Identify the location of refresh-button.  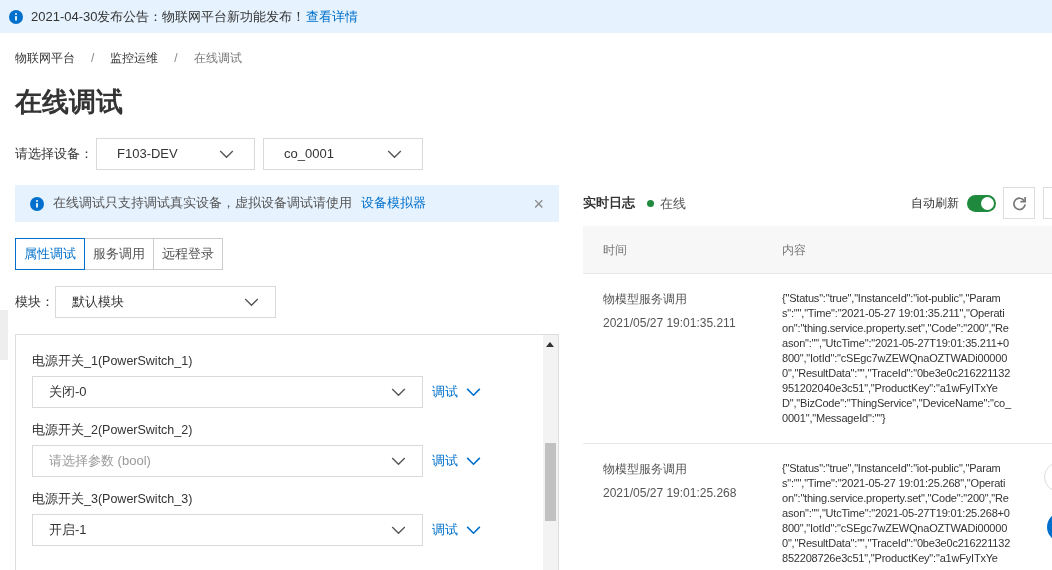
(1019, 203).